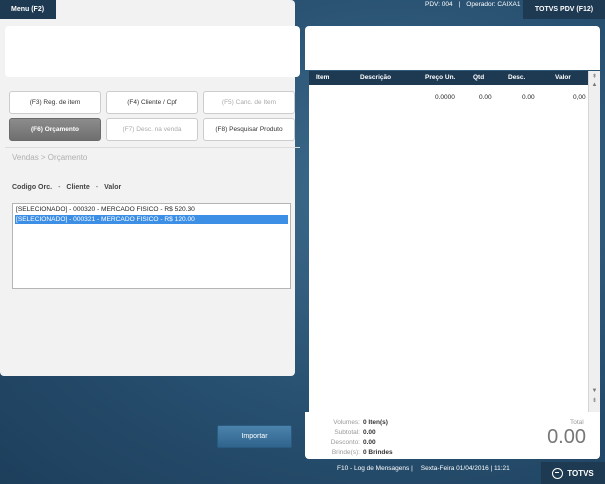 This screenshot has height=484, width=605. What do you see at coordinates (465, 468) in the screenshot?
I see `date-time: Sexta-Feira 01/04/2016 | 11:21` at bounding box center [465, 468].